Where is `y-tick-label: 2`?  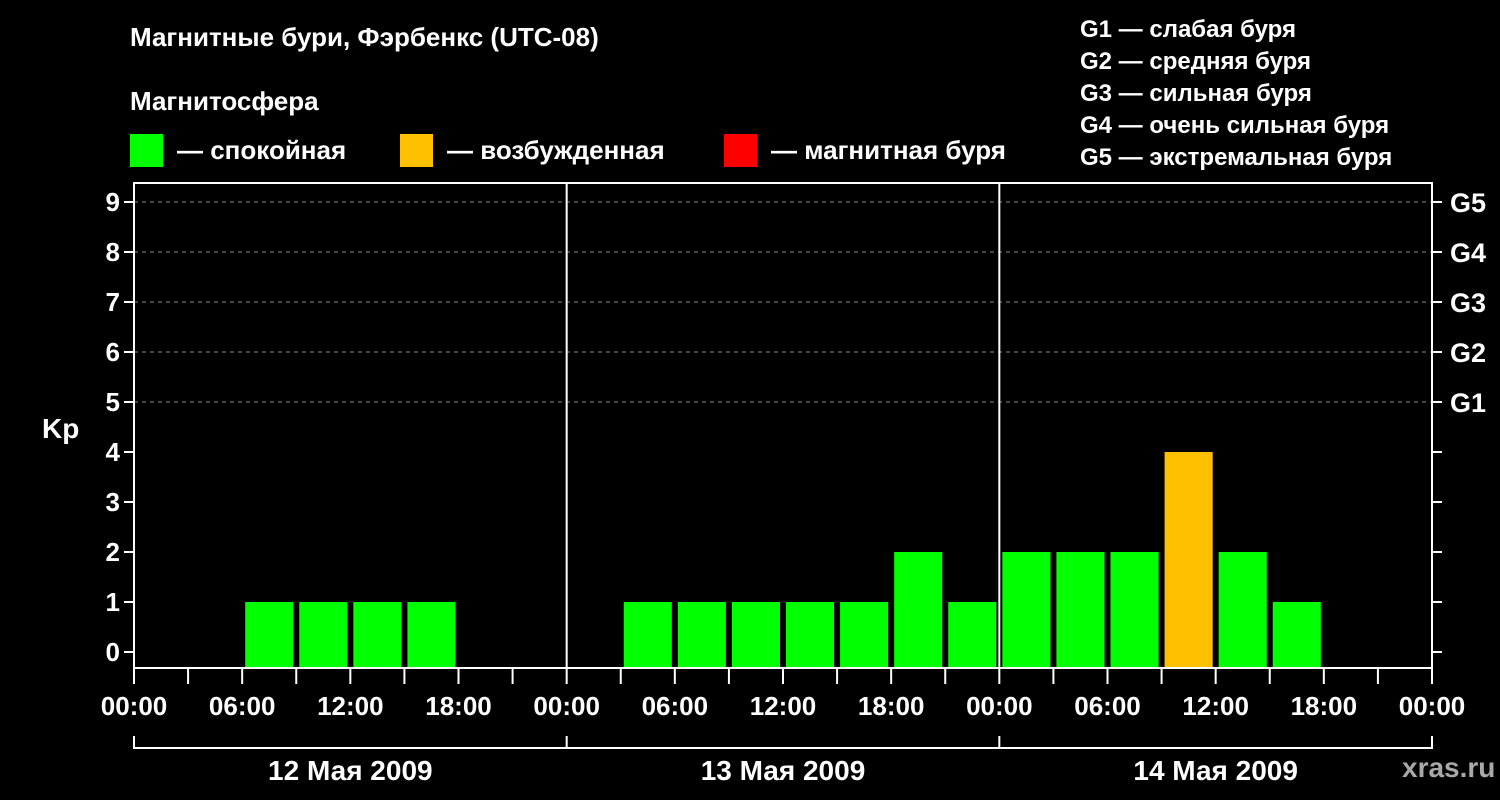 y-tick-label: 2 is located at coordinates (113, 552).